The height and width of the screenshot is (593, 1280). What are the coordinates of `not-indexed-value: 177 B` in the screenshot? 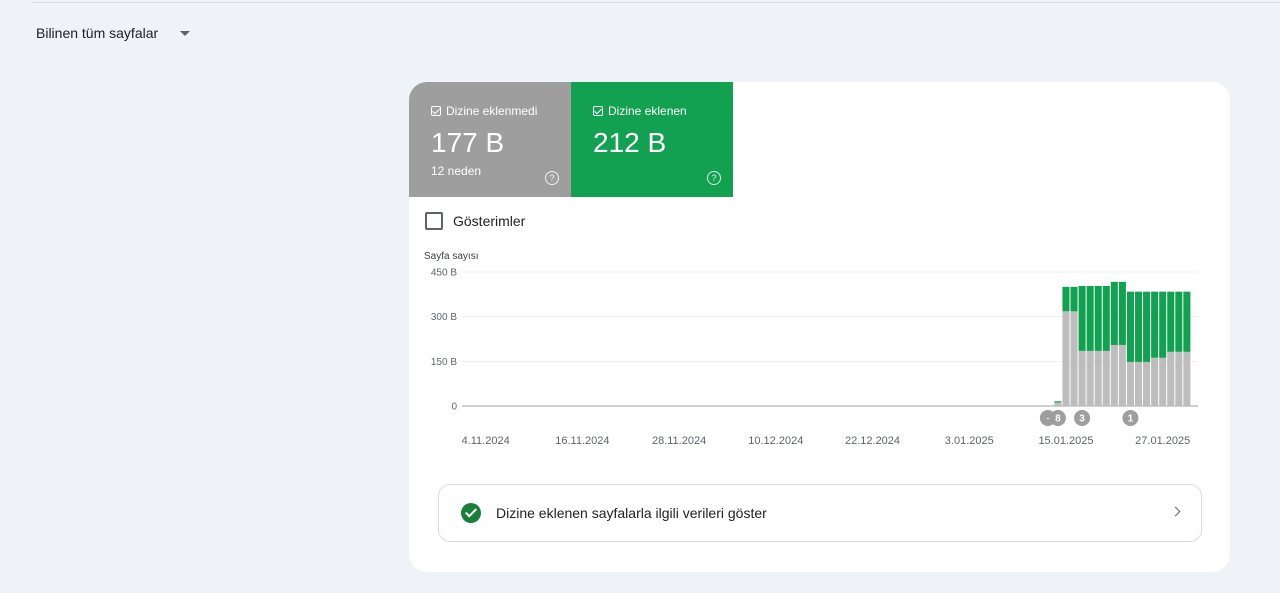 It's located at (468, 142).